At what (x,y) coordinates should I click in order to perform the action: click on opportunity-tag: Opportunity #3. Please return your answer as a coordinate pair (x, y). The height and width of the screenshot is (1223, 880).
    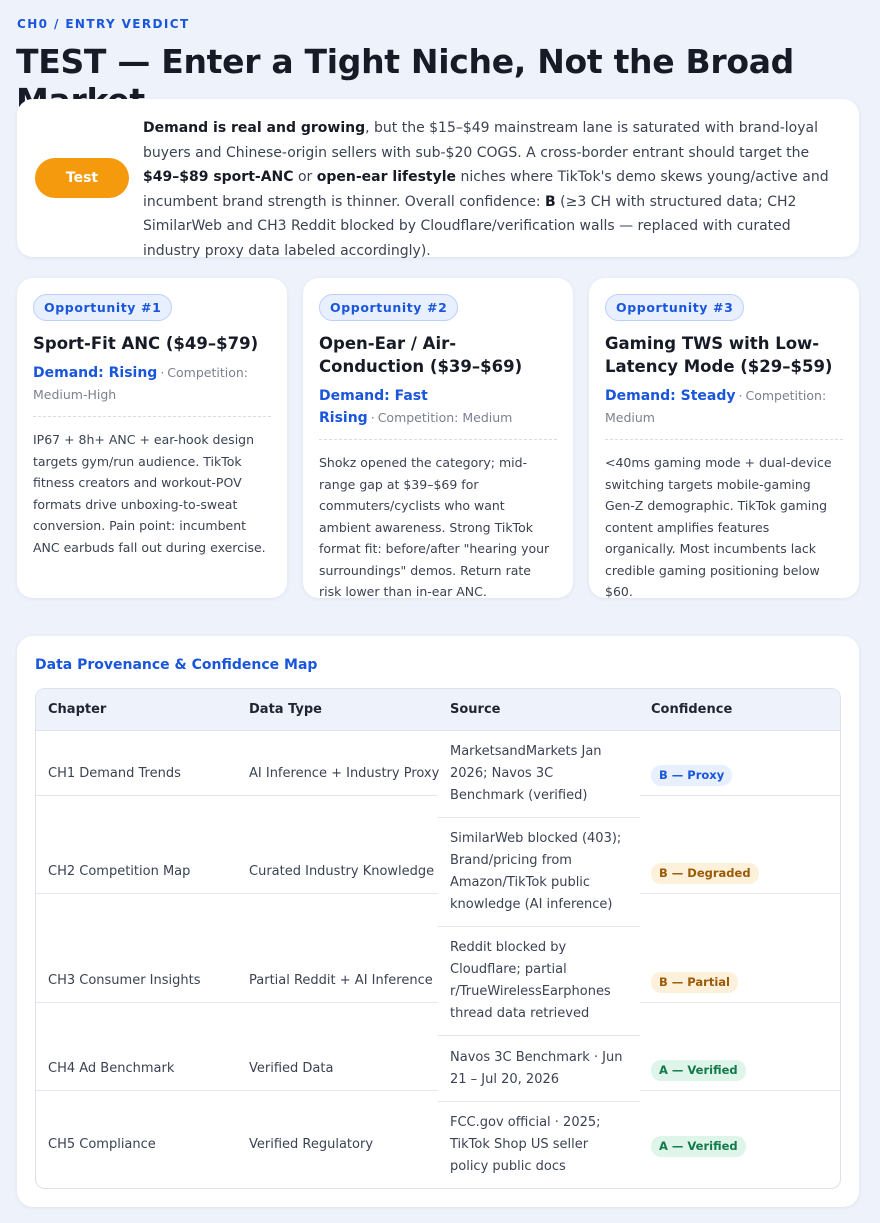
    Looking at the image, I should click on (675, 307).